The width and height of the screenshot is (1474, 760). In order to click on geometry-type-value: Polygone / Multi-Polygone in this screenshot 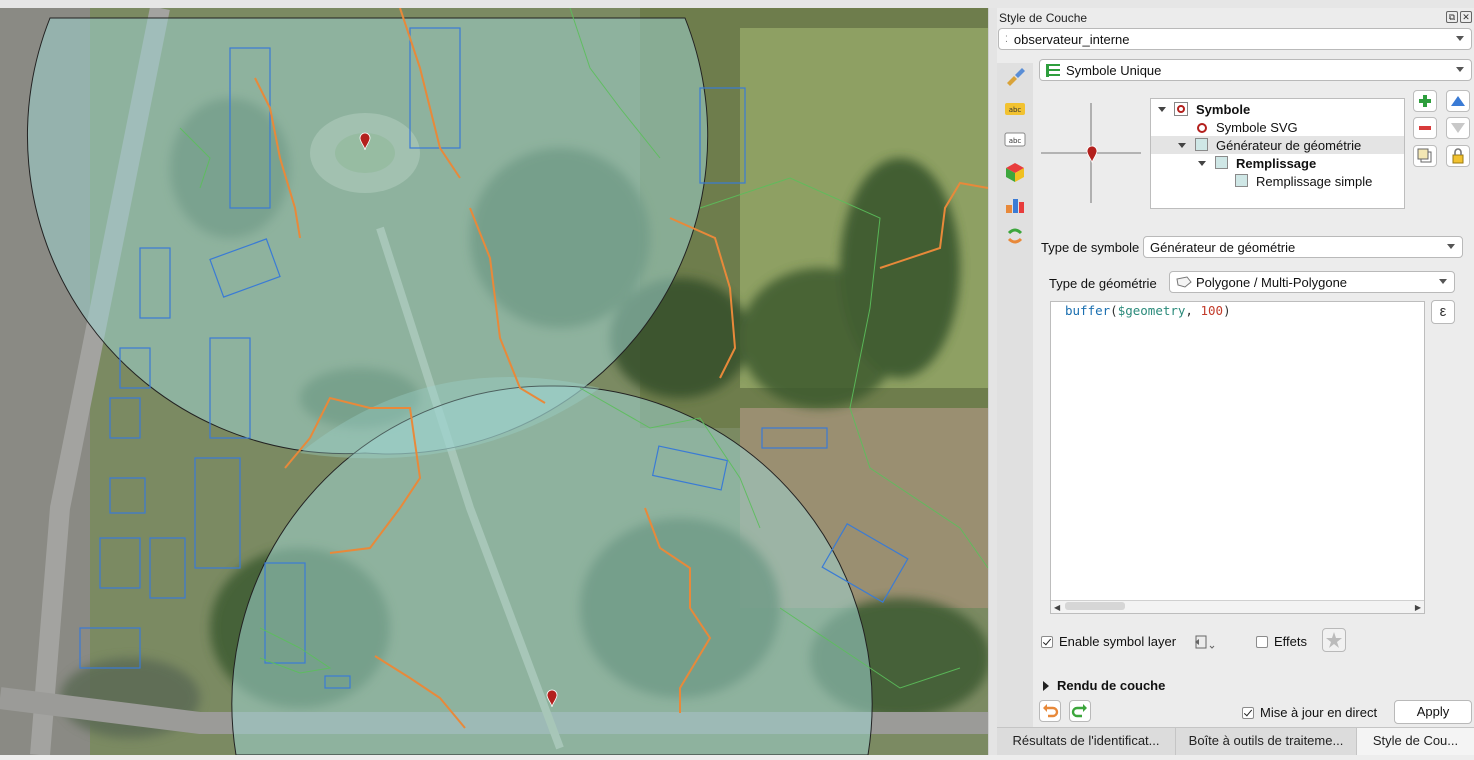, I will do `click(1272, 282)`.